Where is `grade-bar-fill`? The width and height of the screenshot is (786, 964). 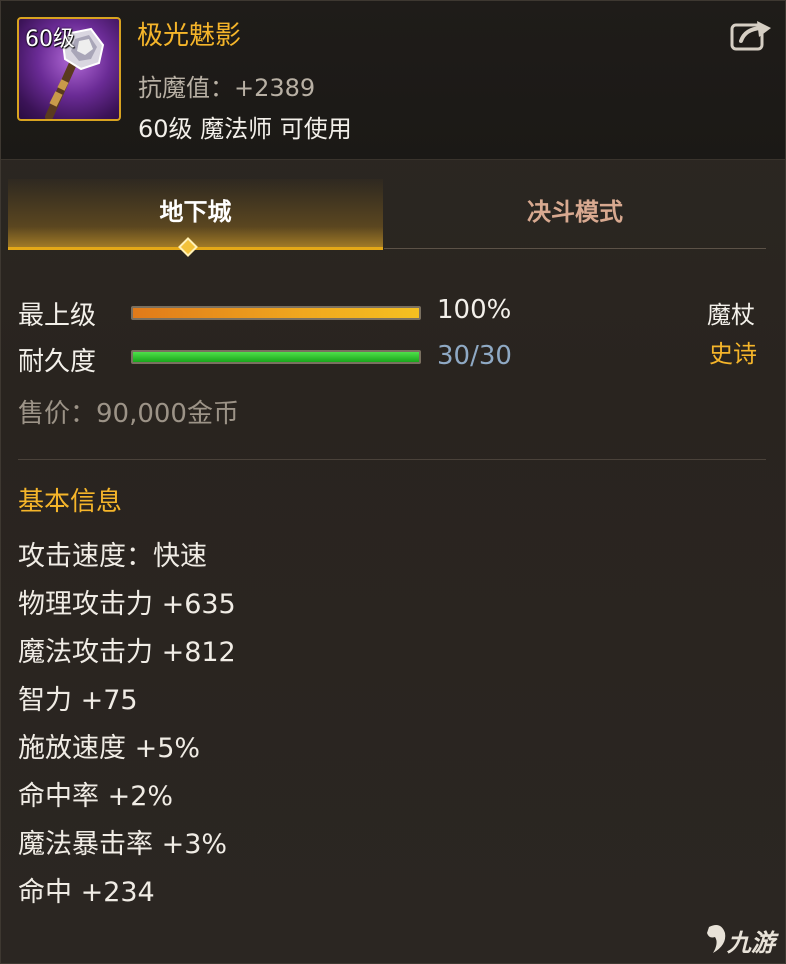
grade-bar-fill is located at coordinates (276, 313).